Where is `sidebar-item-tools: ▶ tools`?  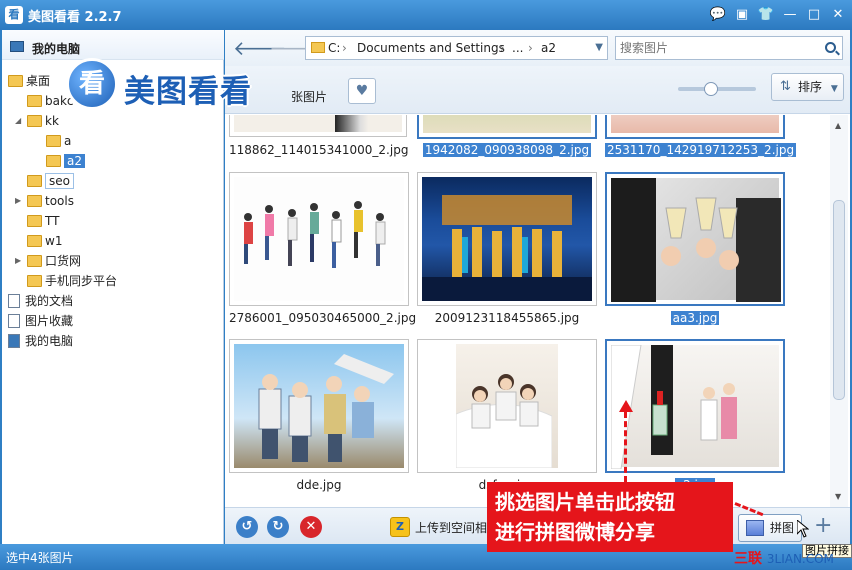
sidebar-item-tools: ▶ tools is located at coordinates (44, 201).